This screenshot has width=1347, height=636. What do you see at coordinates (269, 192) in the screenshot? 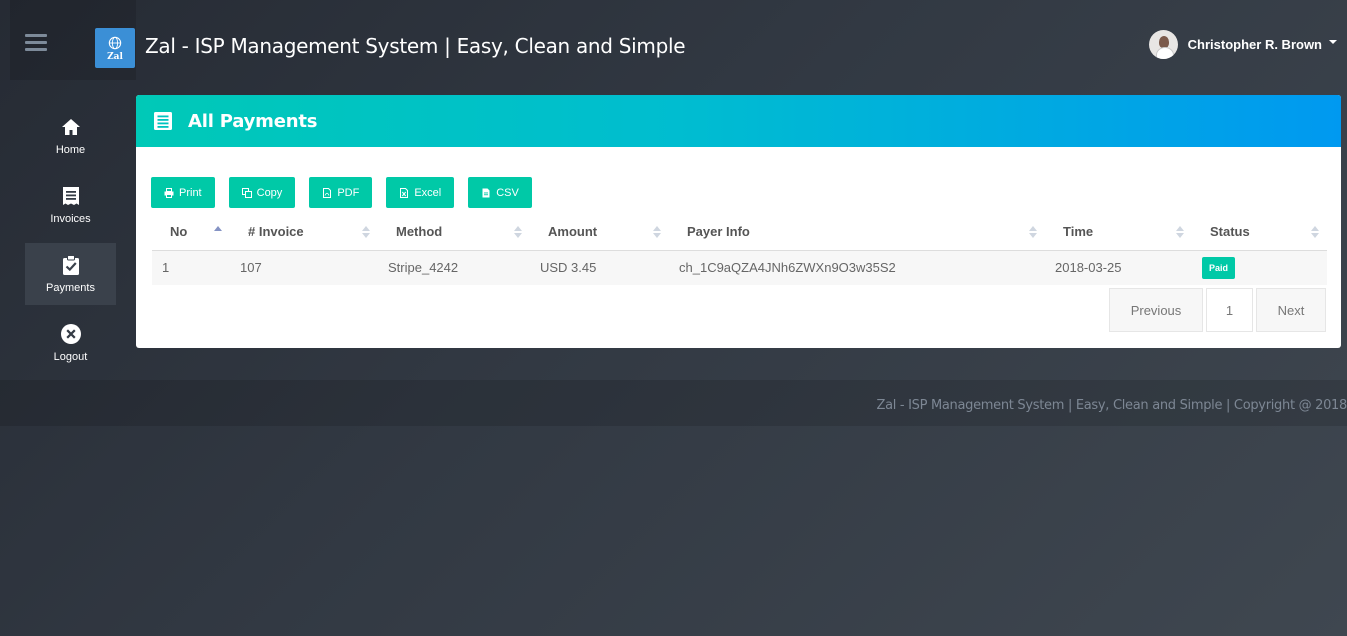
I see `copy-label: Copy` at bounding box center [269, 192].